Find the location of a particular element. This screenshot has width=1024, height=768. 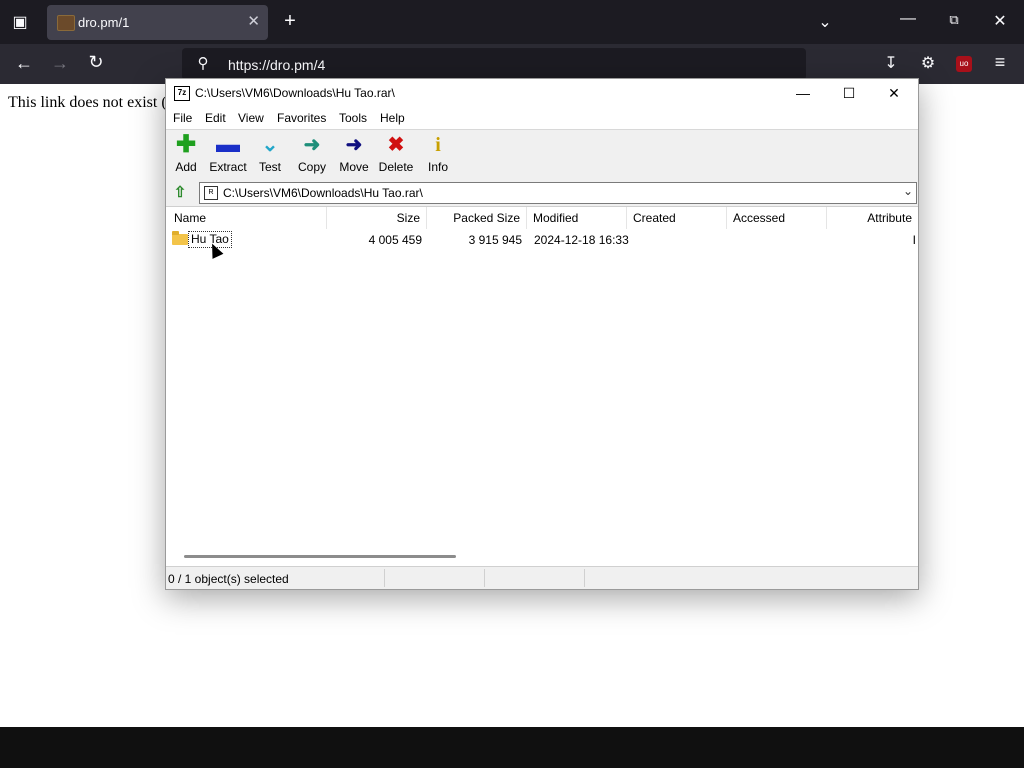

info-button: i Info is located at coordinates (438, 154).